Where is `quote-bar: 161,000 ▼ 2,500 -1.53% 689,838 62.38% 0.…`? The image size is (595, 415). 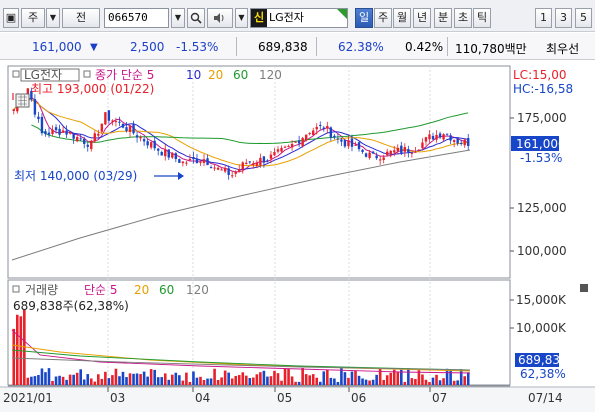 quote-bar: 161,000 ▼ 2,500 -1.53% 689,838 62.38% 0.… is located at coordinates (297, 46).